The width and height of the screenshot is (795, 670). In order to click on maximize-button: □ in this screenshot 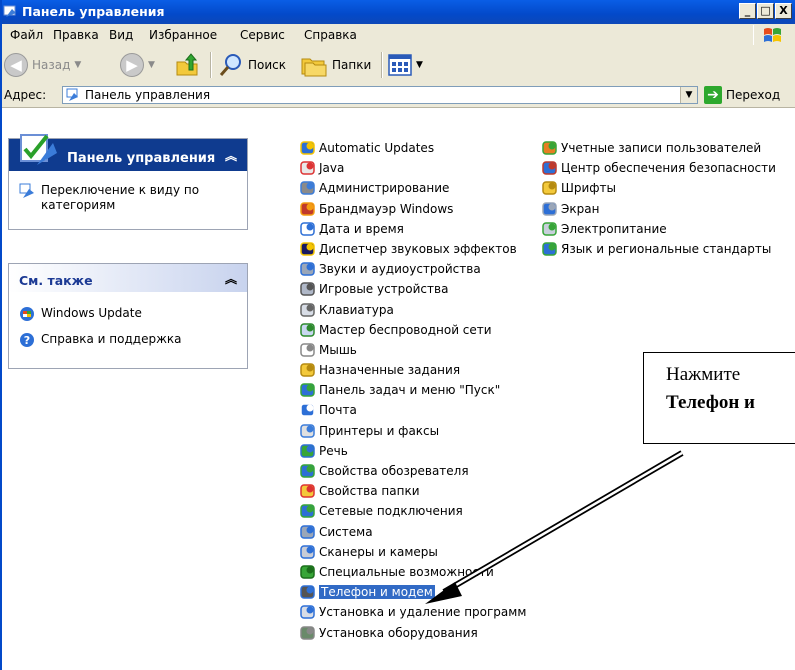, I will do `click(765, 11)`.